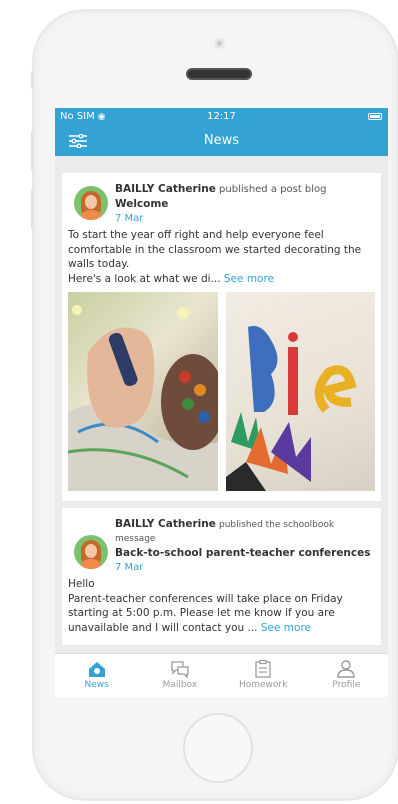 Image resolution: width=398 pixels, height=804 pixels. Describe the element at coordinates (346, 669) in the screenshot. I see `user-icon` at that location.